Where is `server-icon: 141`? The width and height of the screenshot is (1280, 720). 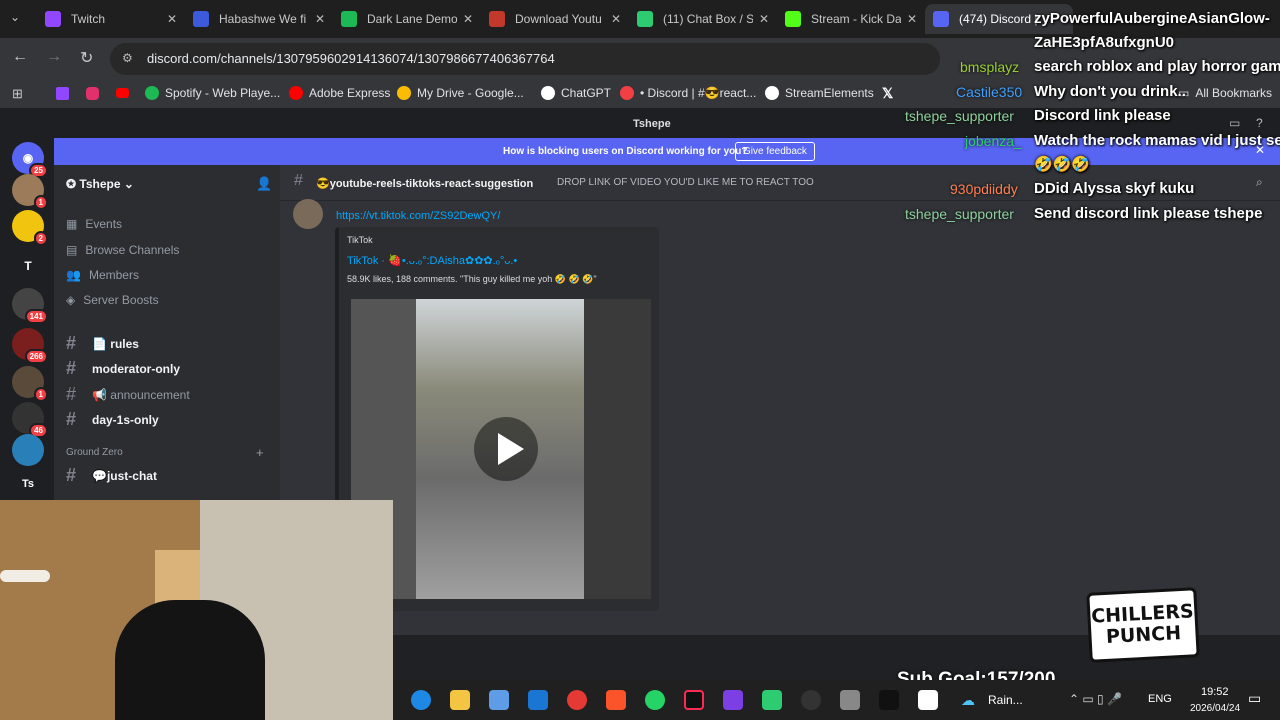 server-icon: 141 is located at coordinates (30, 306).